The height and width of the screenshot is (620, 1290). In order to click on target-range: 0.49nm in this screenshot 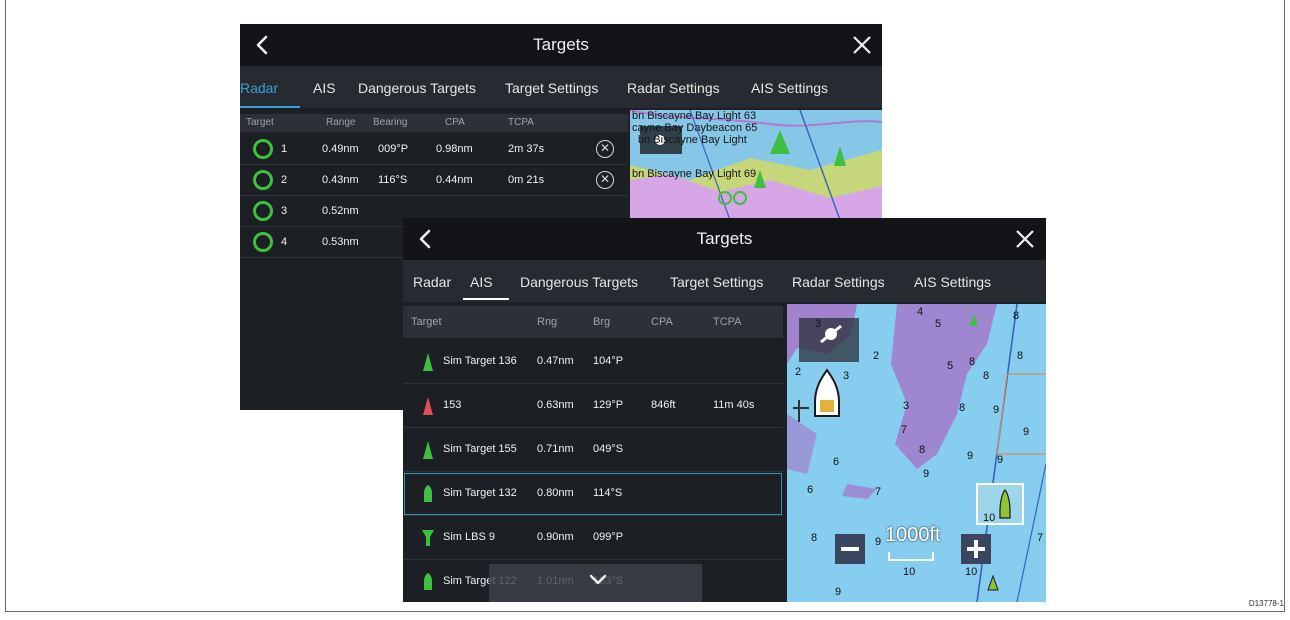, I will do `click(340, 149)`.